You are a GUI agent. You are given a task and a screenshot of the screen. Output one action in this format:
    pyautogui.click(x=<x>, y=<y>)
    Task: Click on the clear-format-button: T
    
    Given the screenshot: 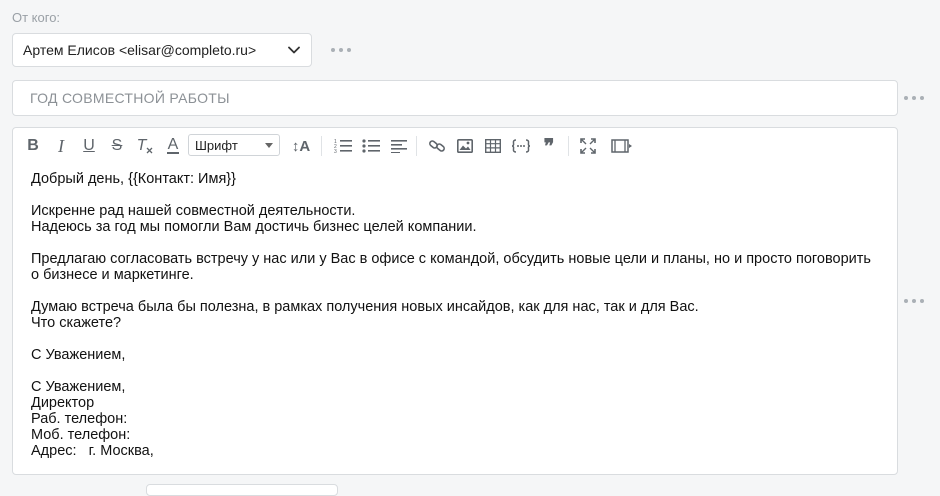 What is the action you would take?
    pyautogui.click(x=145, y=146)
    